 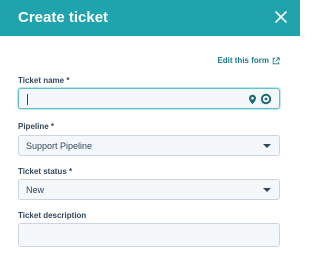 I want to click on ticket-name-input, so click(x=149, y=98).